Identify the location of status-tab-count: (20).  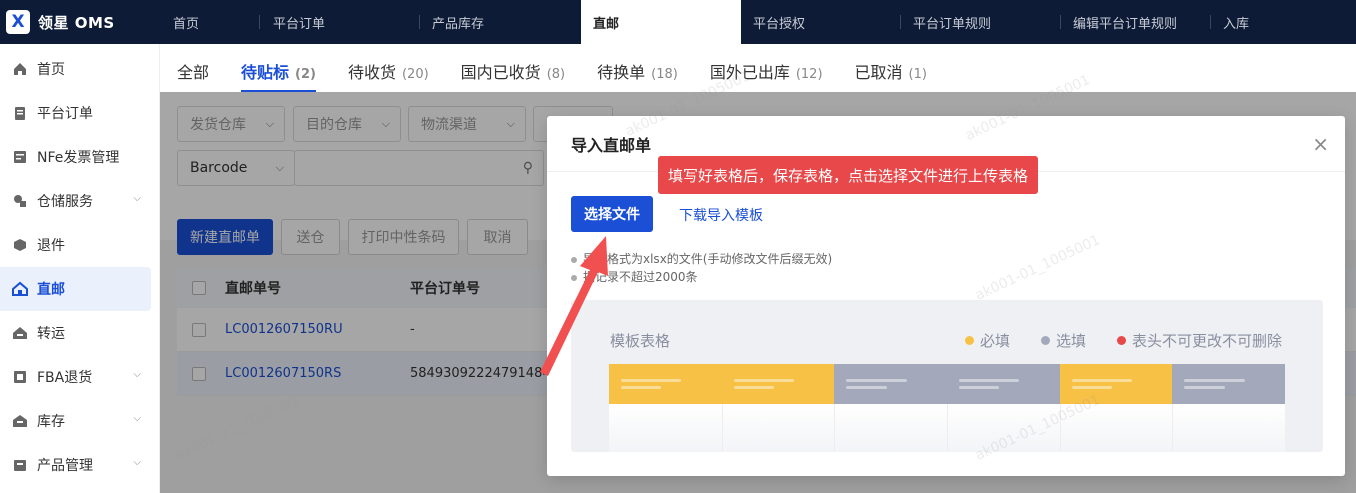
(415, 74).